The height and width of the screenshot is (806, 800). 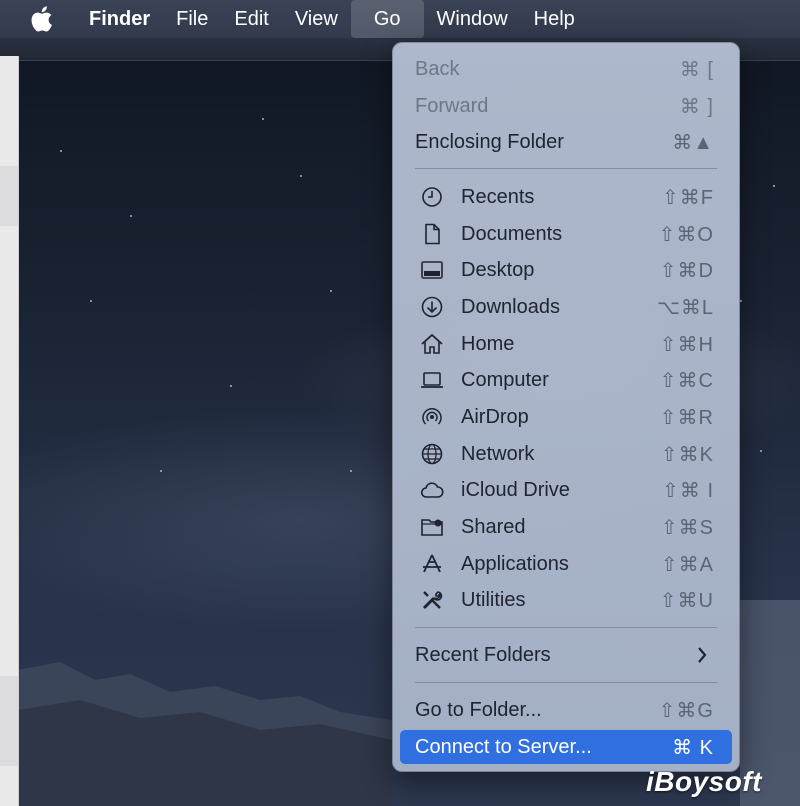 I want to click on chevron-right-icon, so click(x=702, y=655).